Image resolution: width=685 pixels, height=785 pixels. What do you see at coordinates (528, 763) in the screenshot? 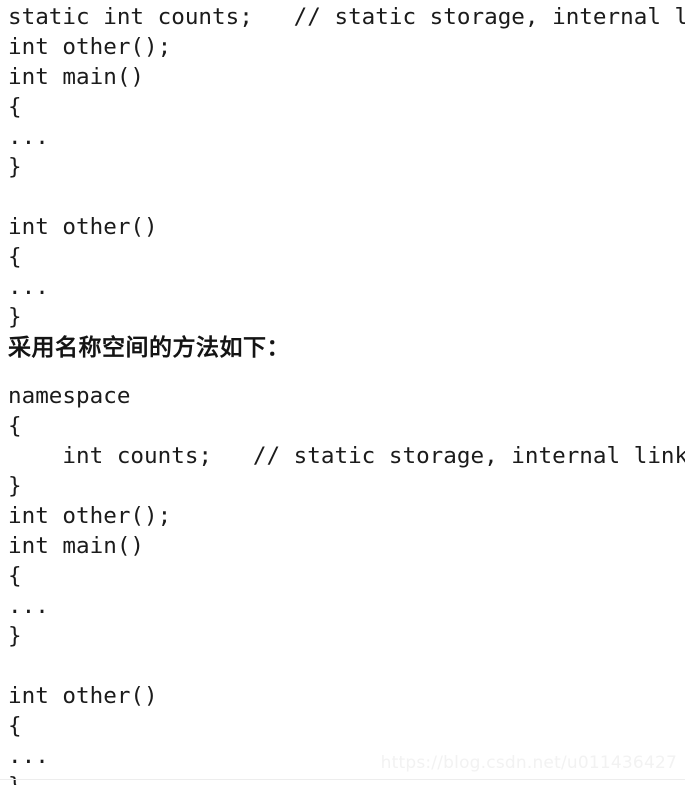
I see `csdn-watermark: https://blog.csdn.net/u011436427` at bounding box center [528, 763].